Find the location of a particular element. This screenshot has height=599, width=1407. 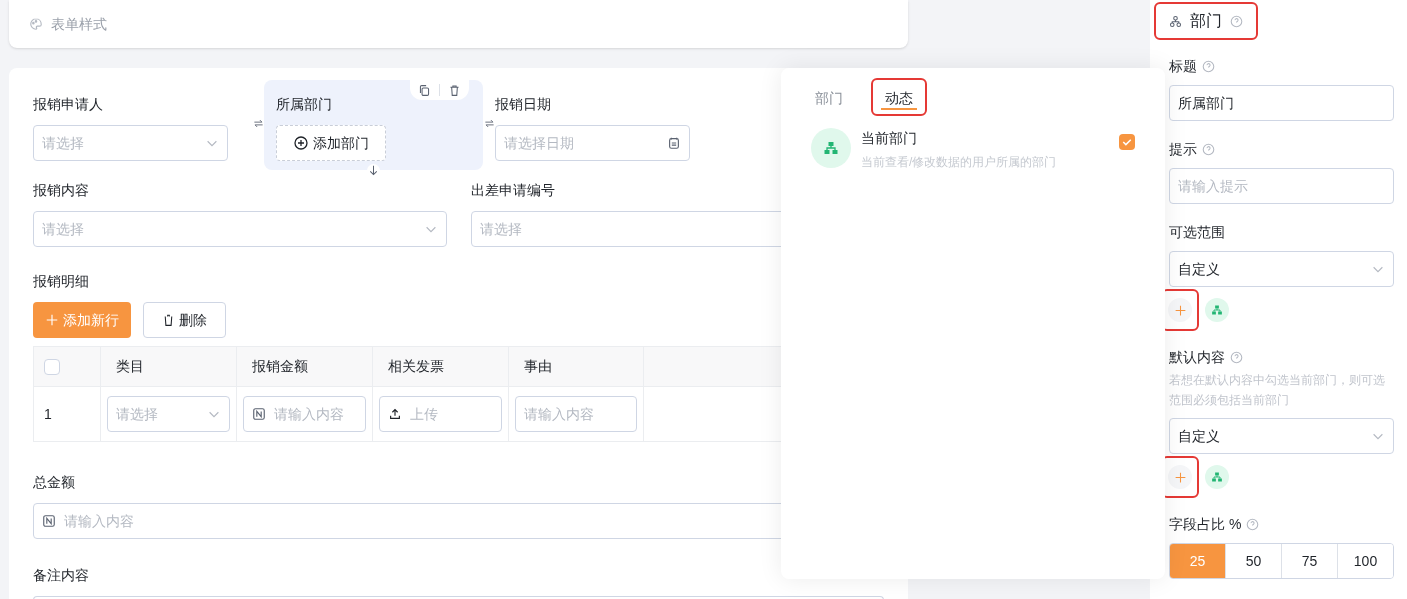

field-label: 可选范围 is located at coordinates (1197, 232).